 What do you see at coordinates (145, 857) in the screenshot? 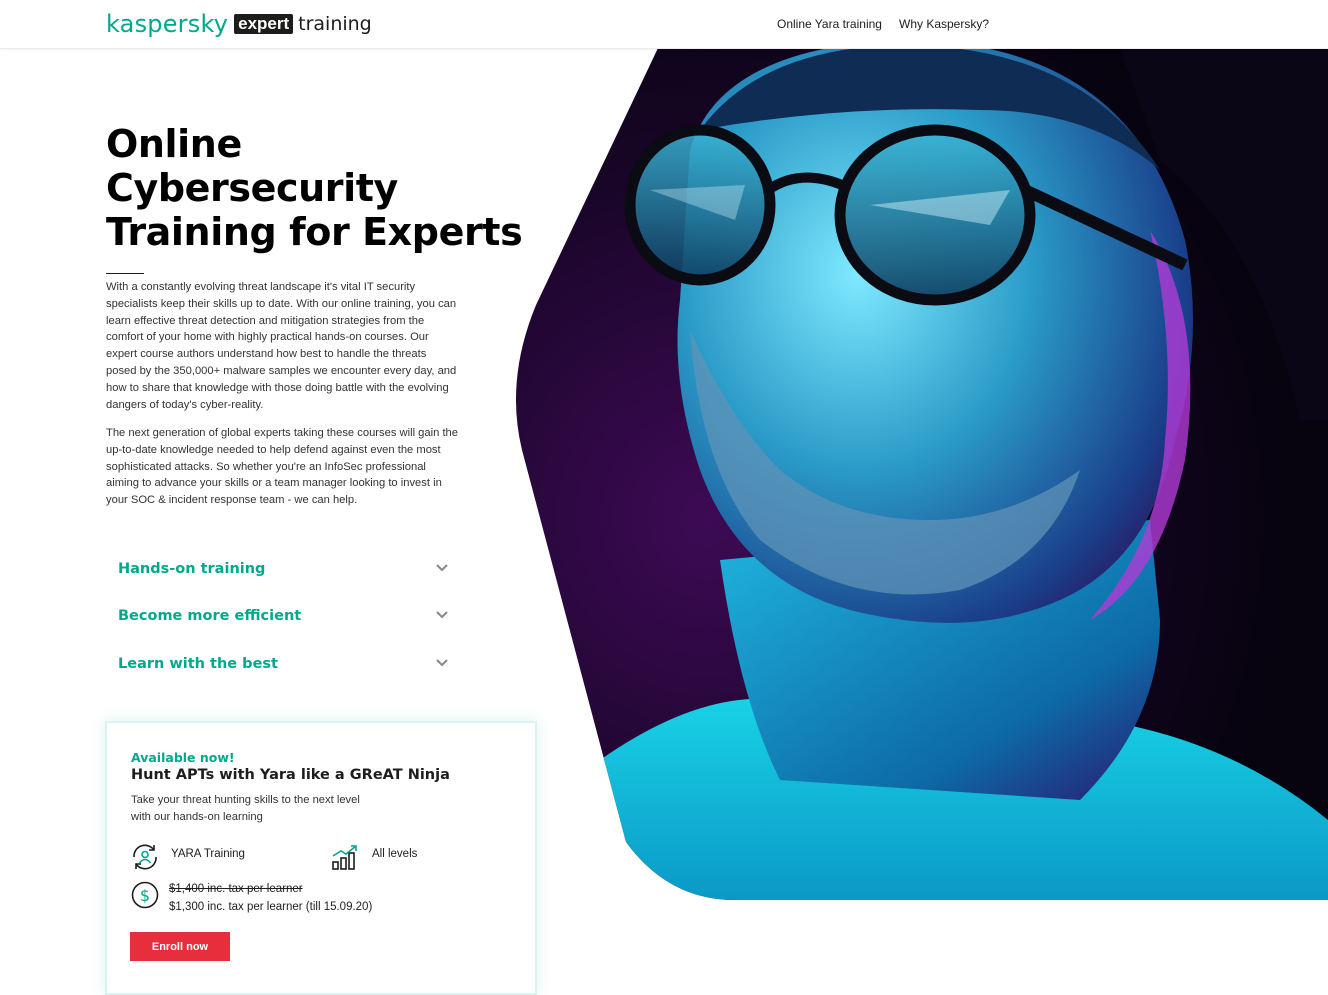
I see `user-refresh-icon` at bounding box center [145, 857].